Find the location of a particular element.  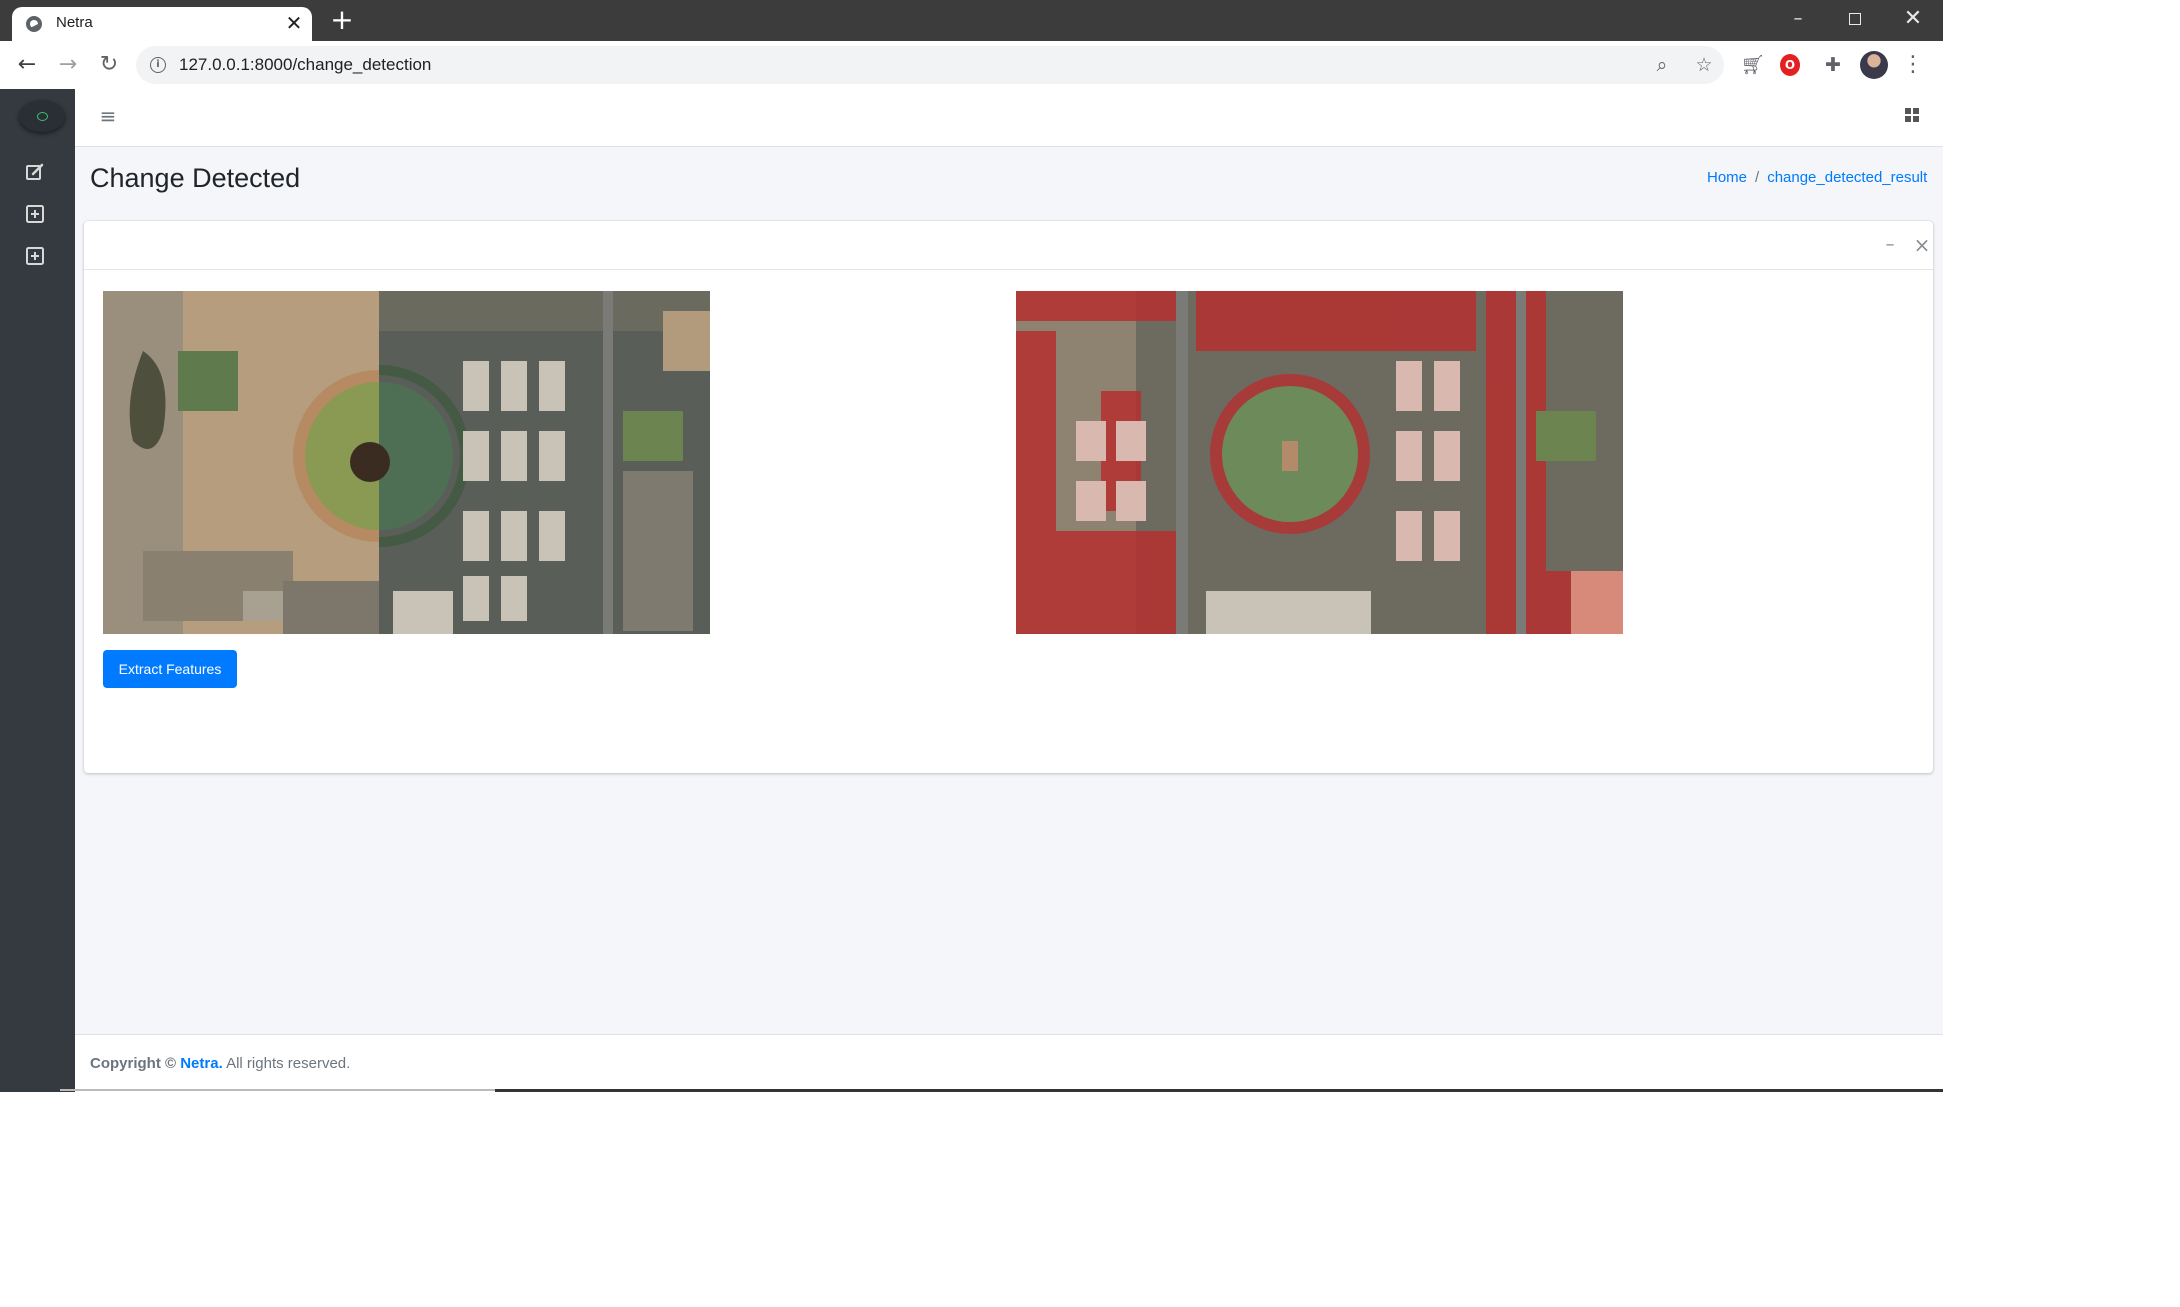

card-header: – × is located at coordinates (1008, 245).